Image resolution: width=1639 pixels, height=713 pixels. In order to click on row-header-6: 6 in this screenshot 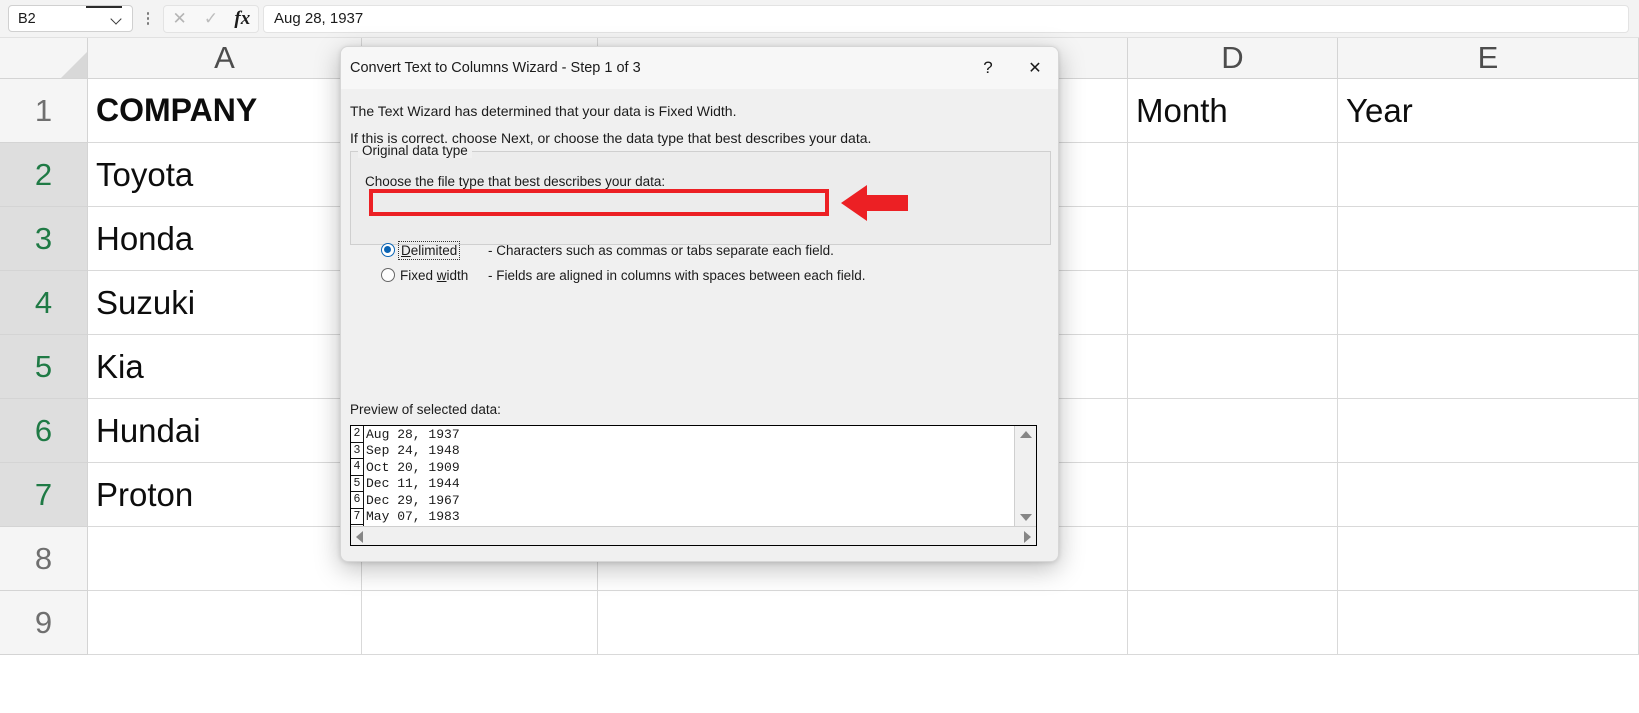, I will do `click(44, 431)`.